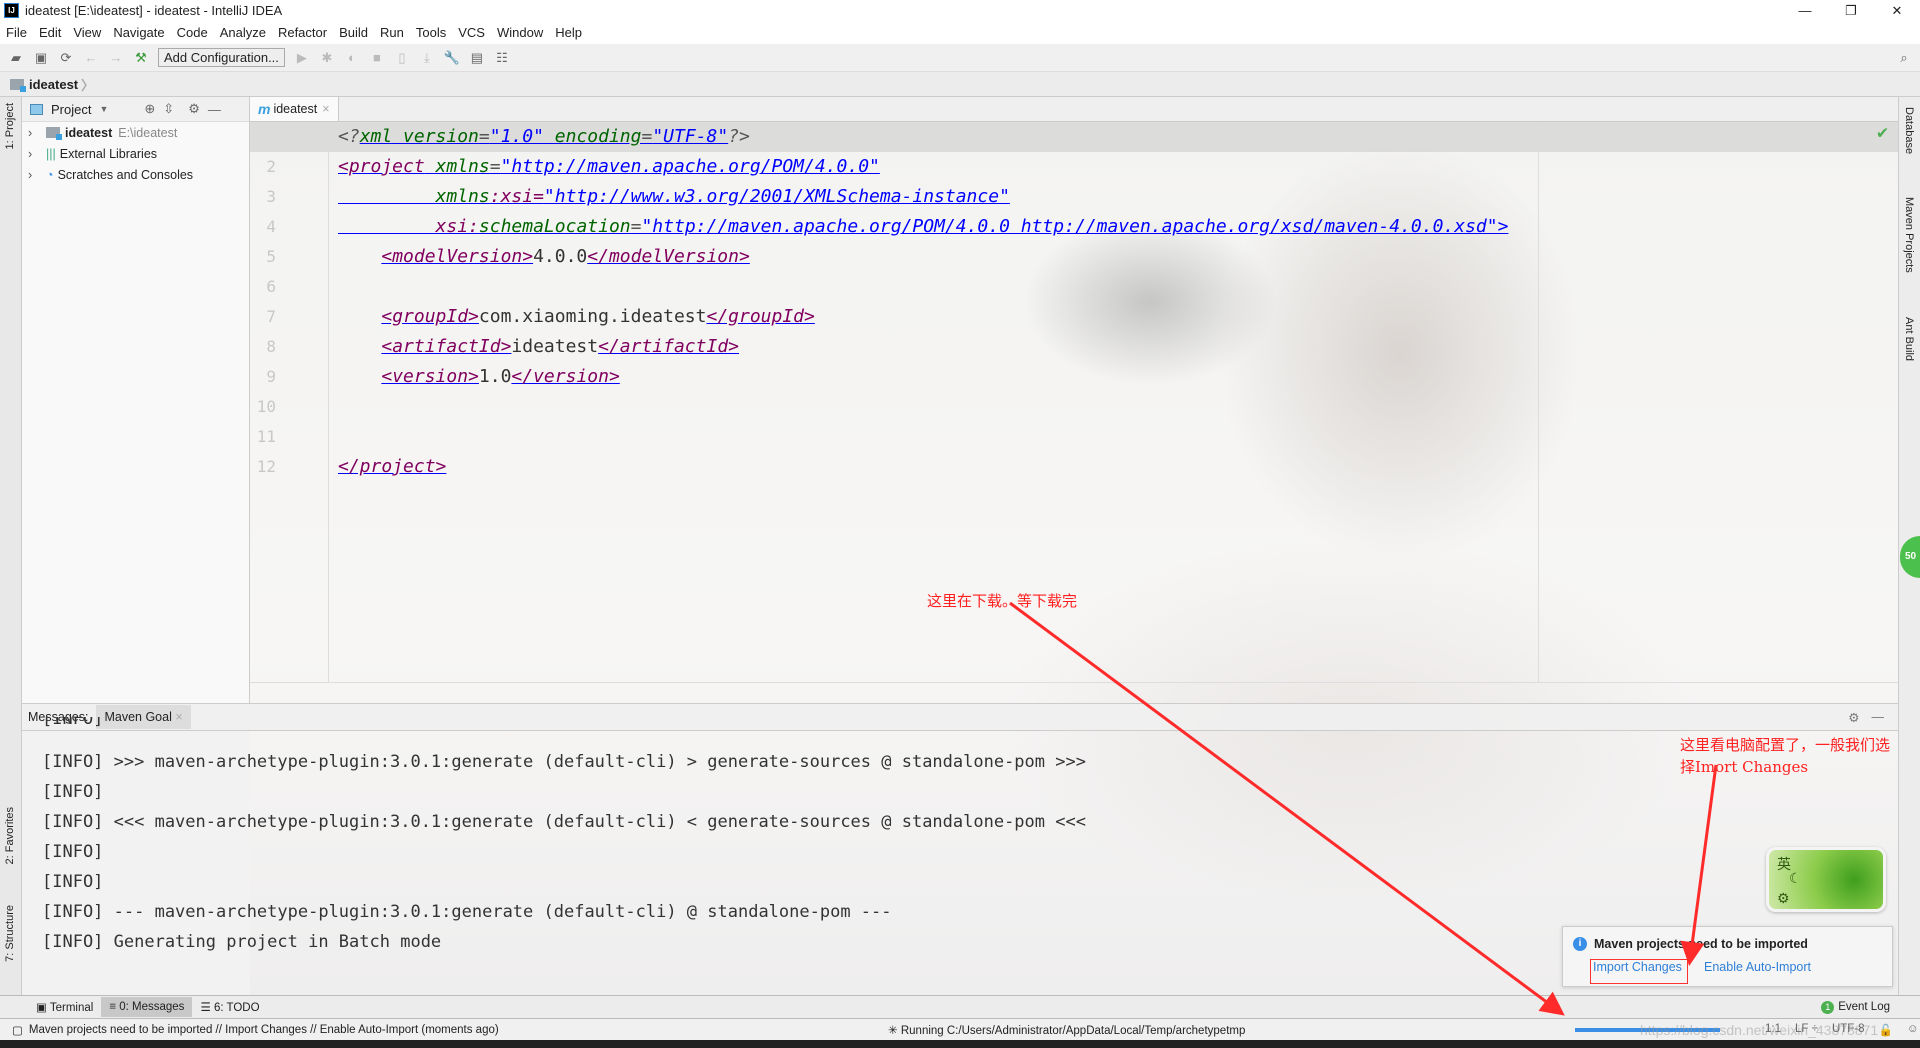  What do you see at coordinates (431, 32) in the screenshot?
I see `menu-tools: Tools` at bounding box center [431, 32].